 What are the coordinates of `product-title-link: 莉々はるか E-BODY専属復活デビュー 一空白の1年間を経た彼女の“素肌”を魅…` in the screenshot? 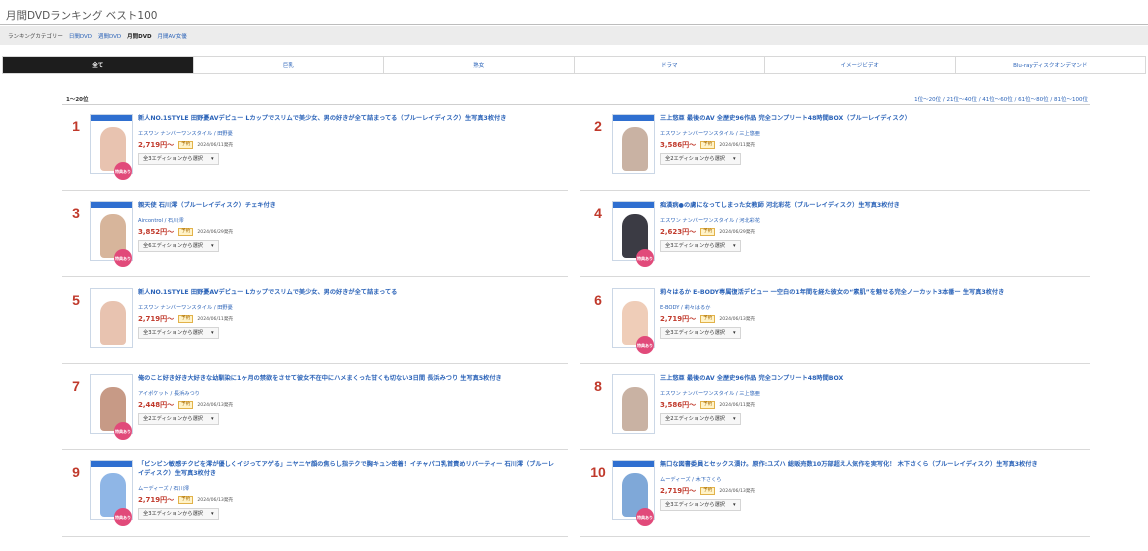 It's located at (869, 292).